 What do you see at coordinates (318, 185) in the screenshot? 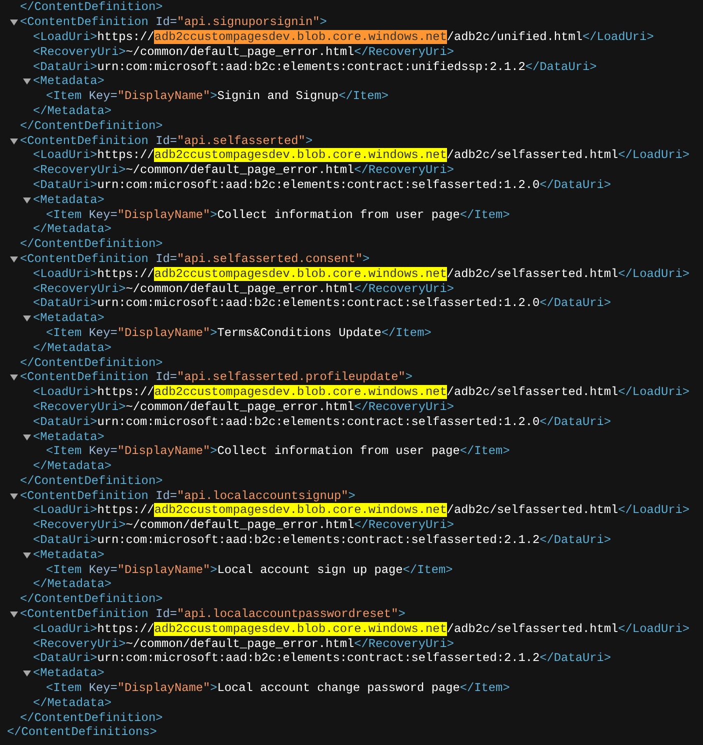
I see `text-content: urn:com:microsoft:aad:b2c:elements:contract:selfasserted:1.2.0` at bounding box center [318, 185].